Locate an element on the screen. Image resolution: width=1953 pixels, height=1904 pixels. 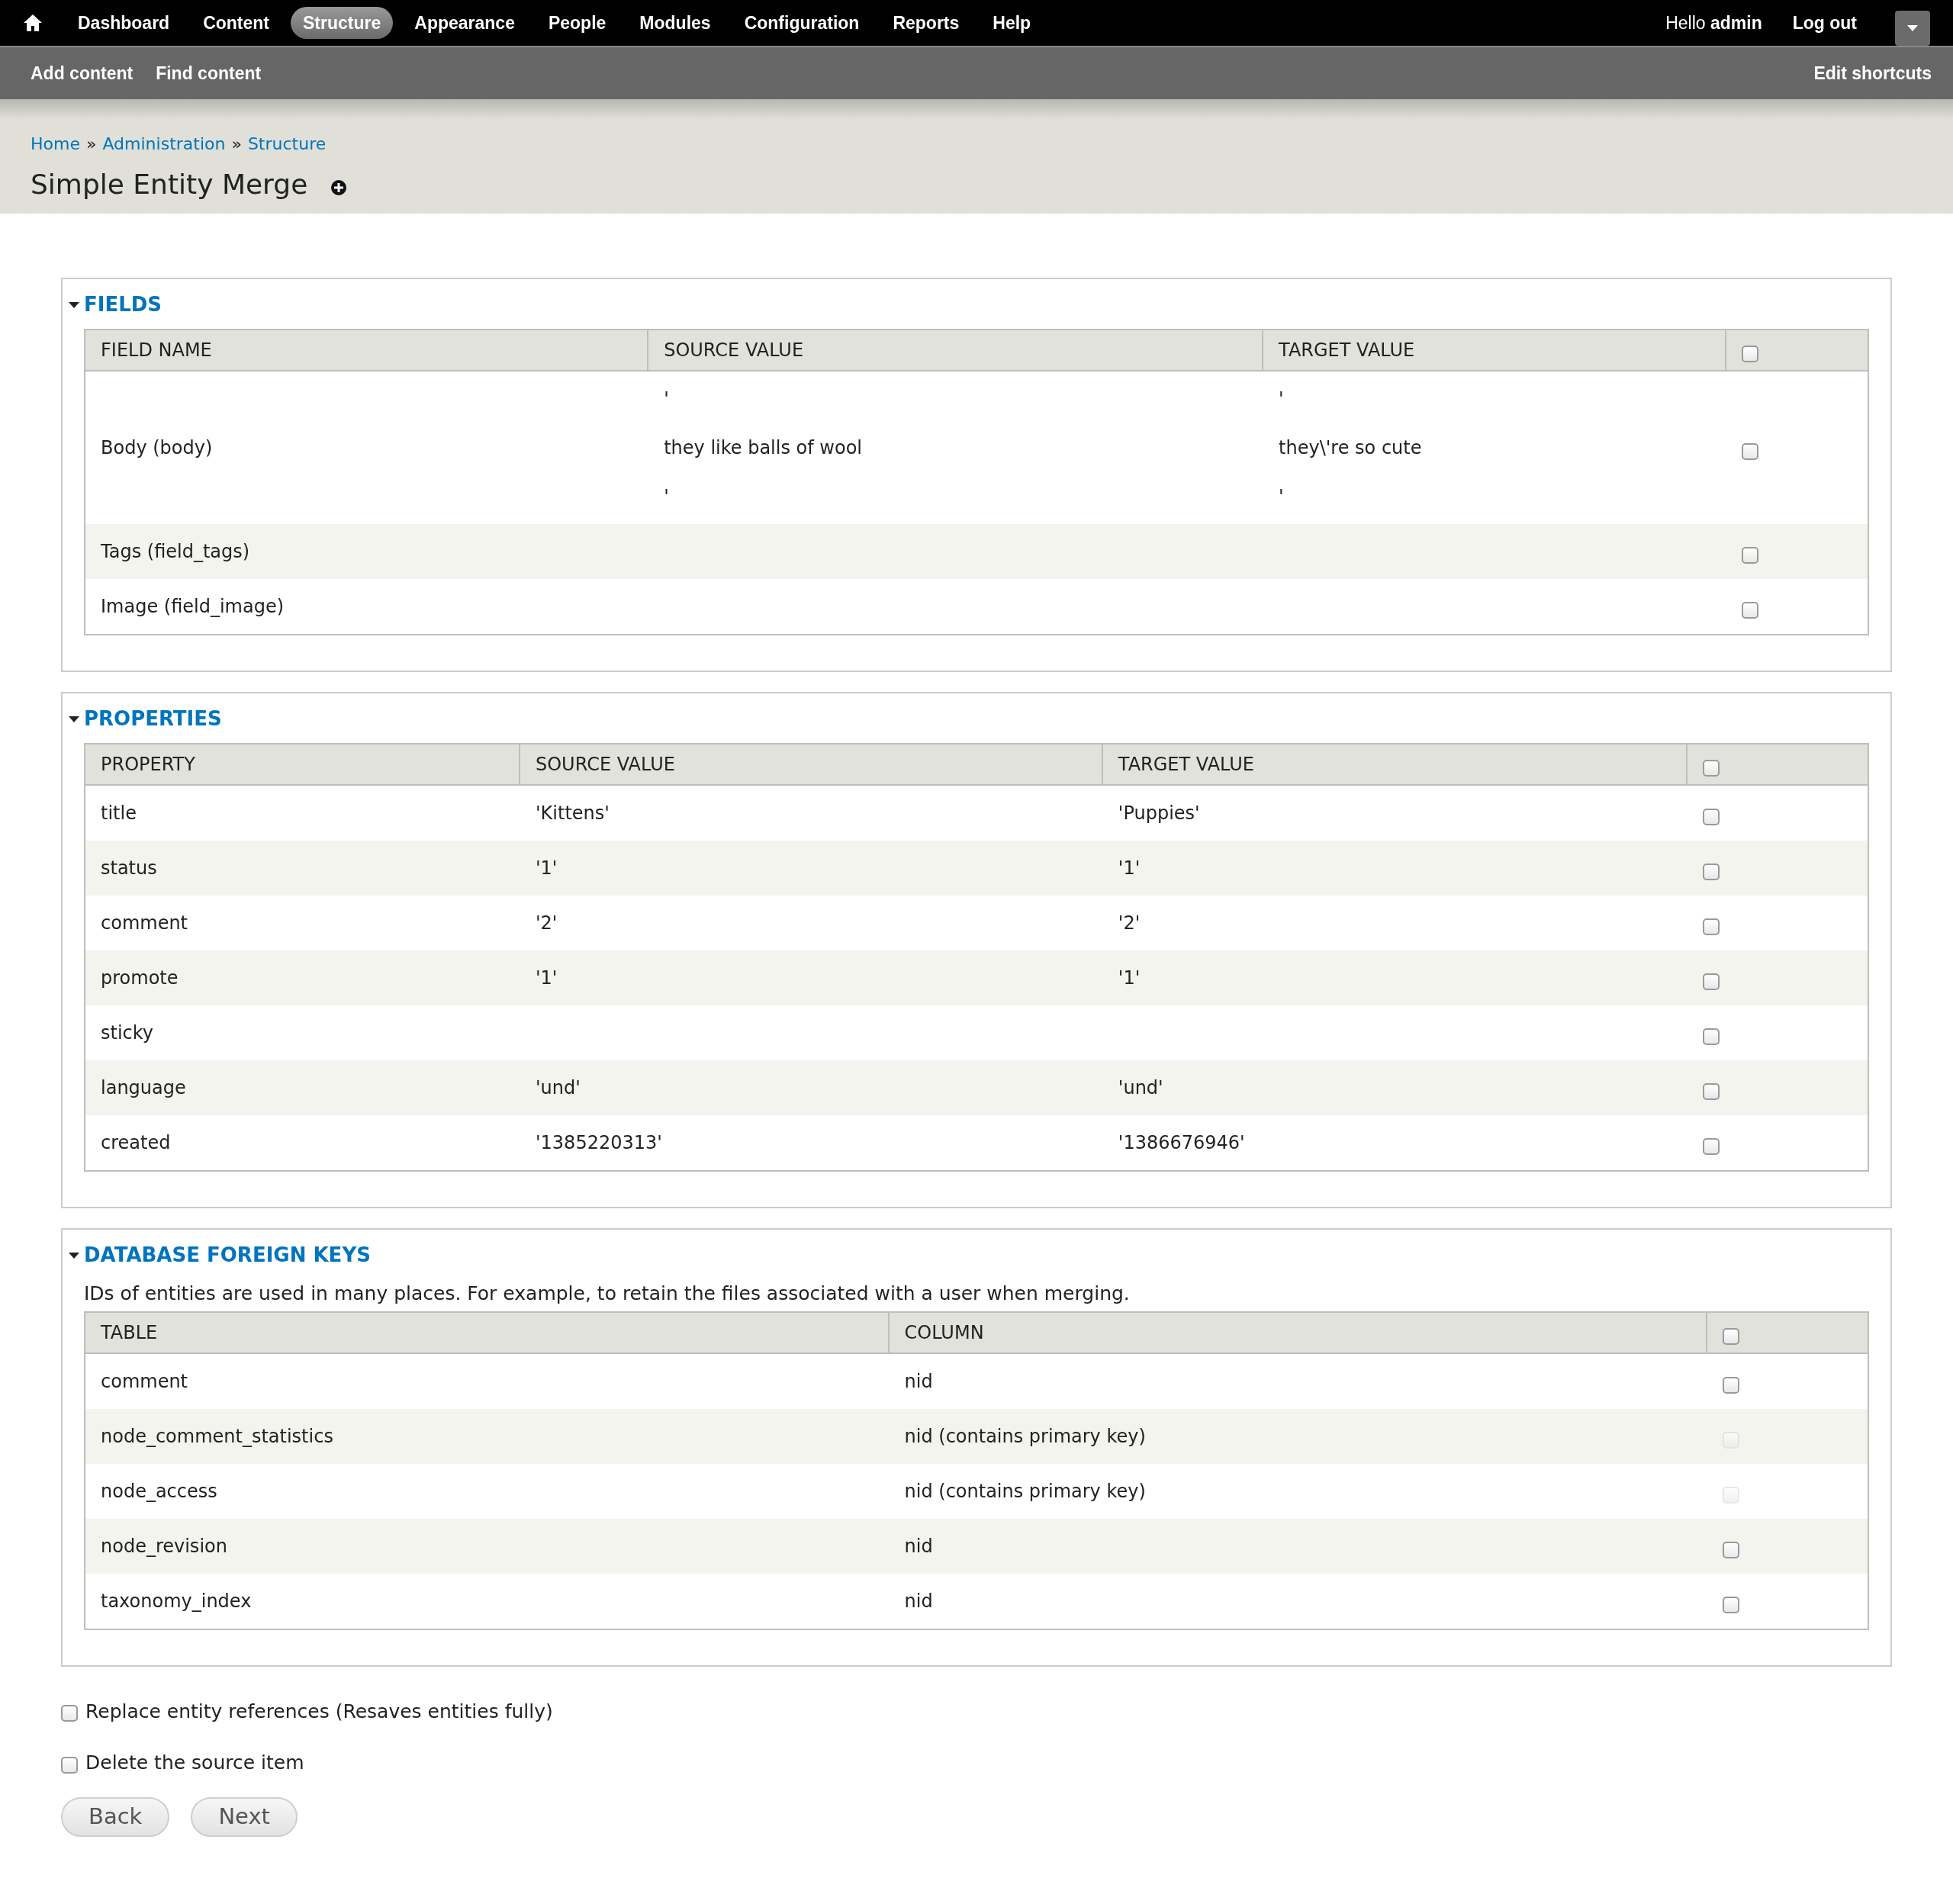
shortcut-link: Find content is located at coordinates (209, 73).